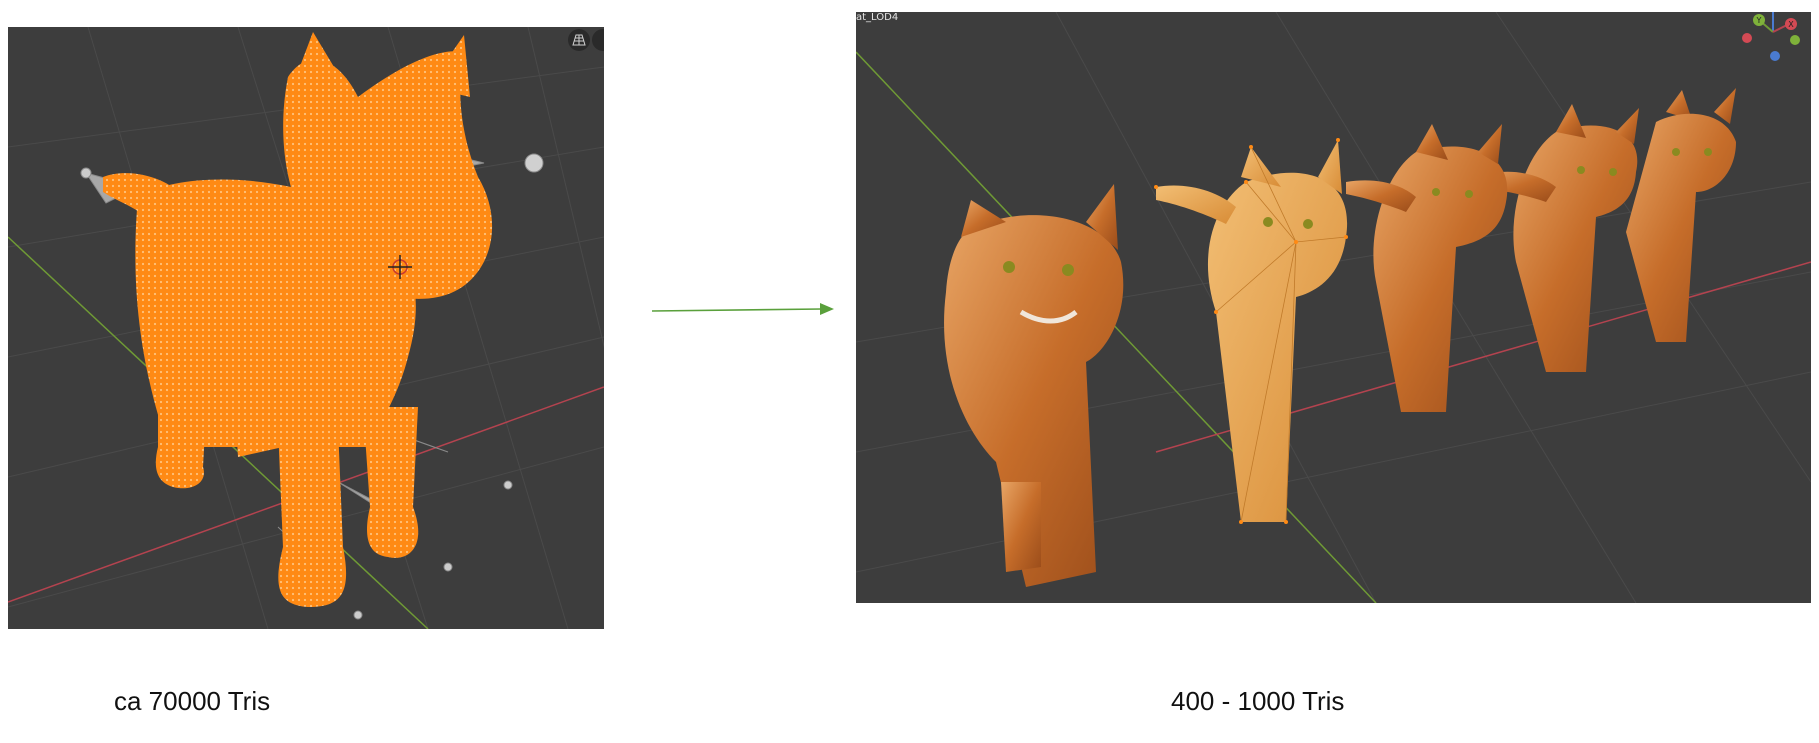  What do you see at coordinates (877, 17) in the screenshot?
I see `object-name-label: at_LOD4` at bounding box center [877, 17].